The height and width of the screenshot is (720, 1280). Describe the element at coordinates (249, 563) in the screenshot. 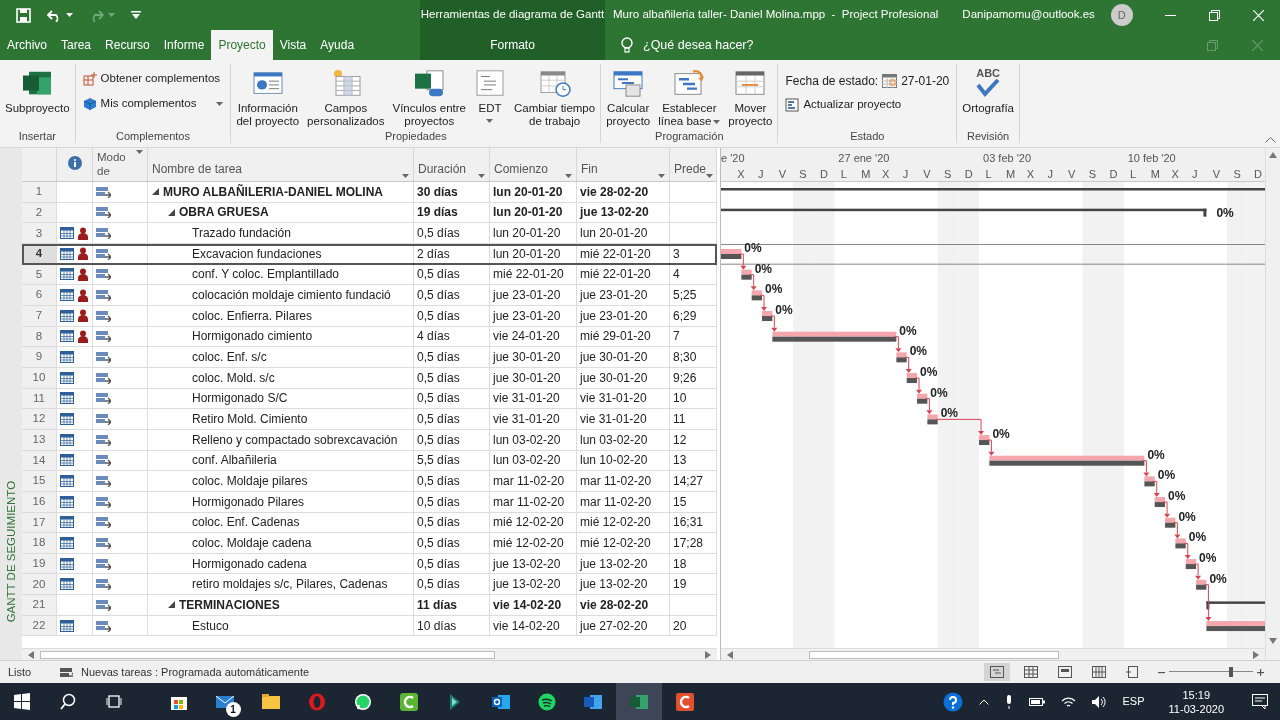

I see `task-name: Hormigonado cadena` at that location.